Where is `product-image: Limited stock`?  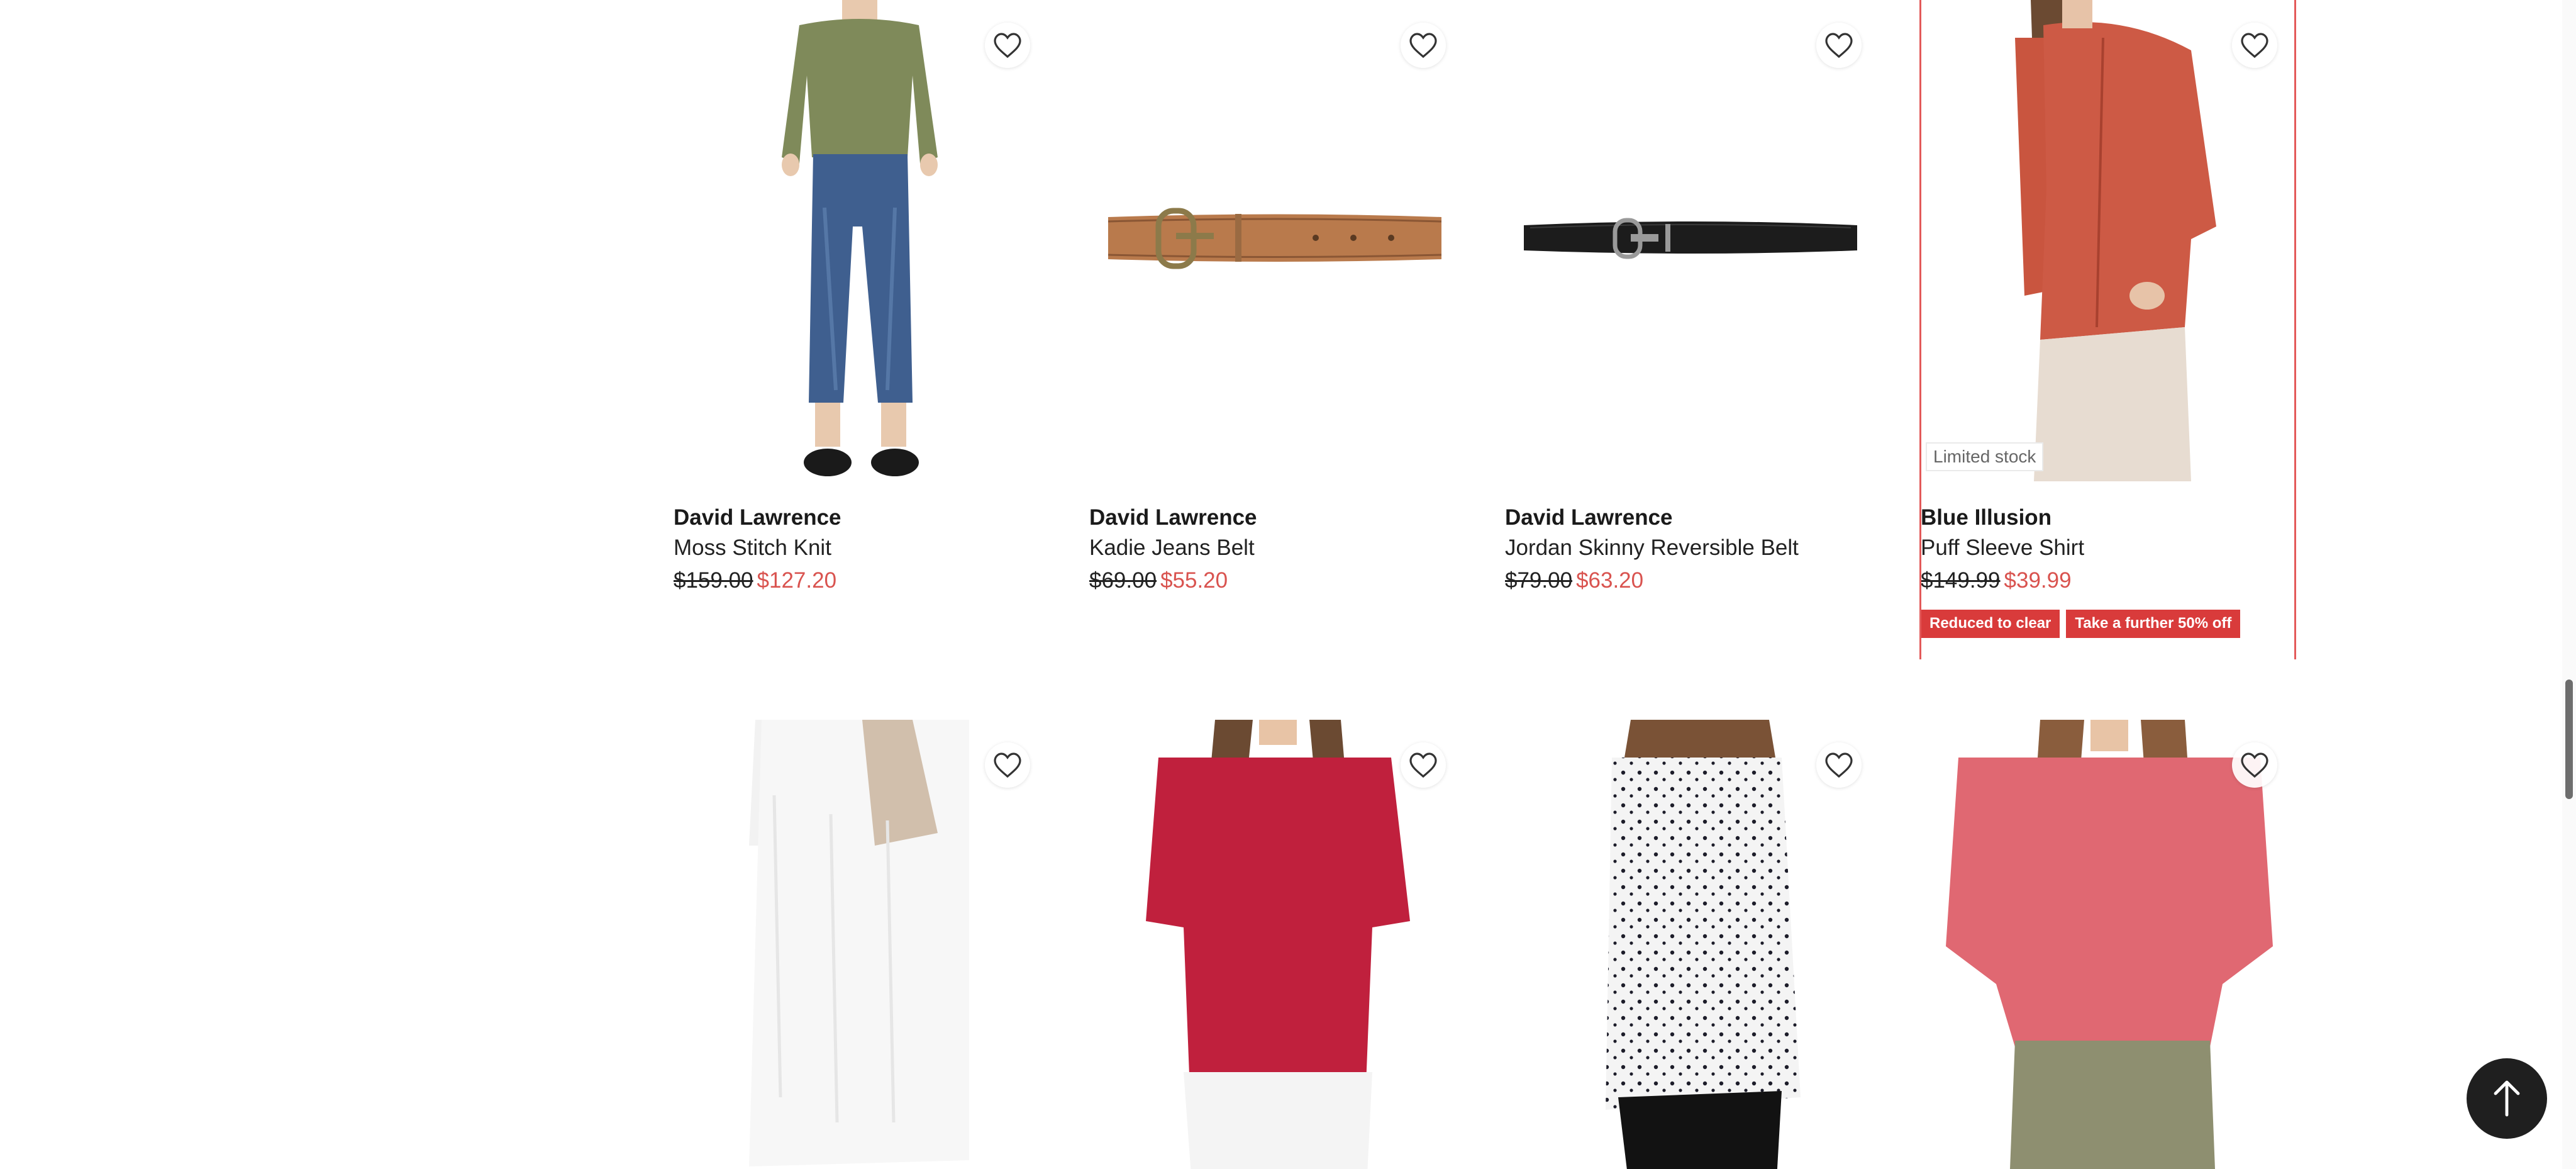 product-image: Limited stock is located at coordinates (2108, 241).